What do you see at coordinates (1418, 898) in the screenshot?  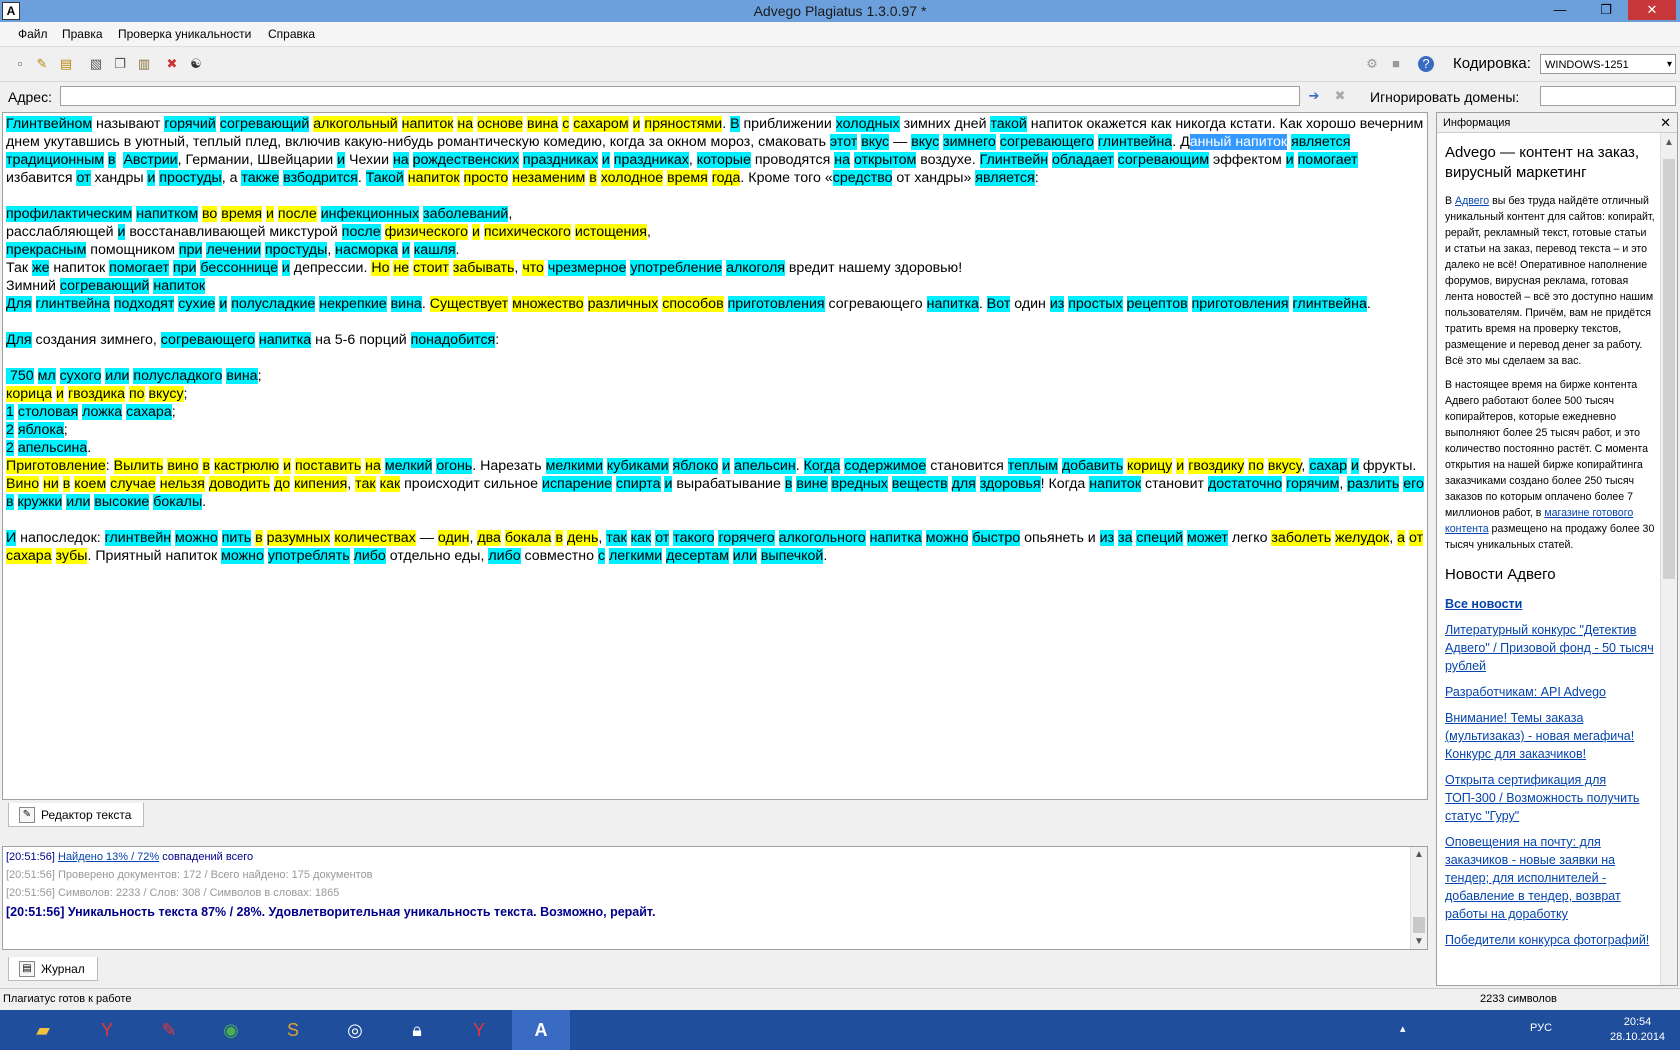 I see `log-scrollbar: ▲ ▼` at bounding box center [1418, 898].